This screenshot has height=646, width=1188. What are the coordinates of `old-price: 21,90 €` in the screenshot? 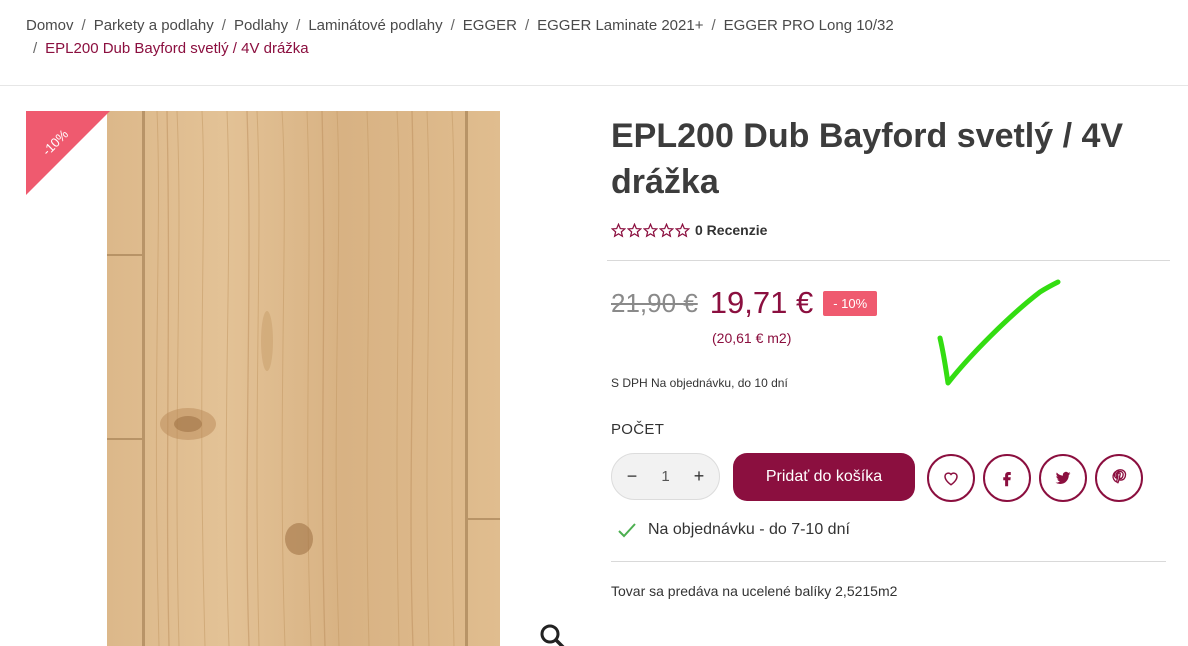 It's located at (654, 302).